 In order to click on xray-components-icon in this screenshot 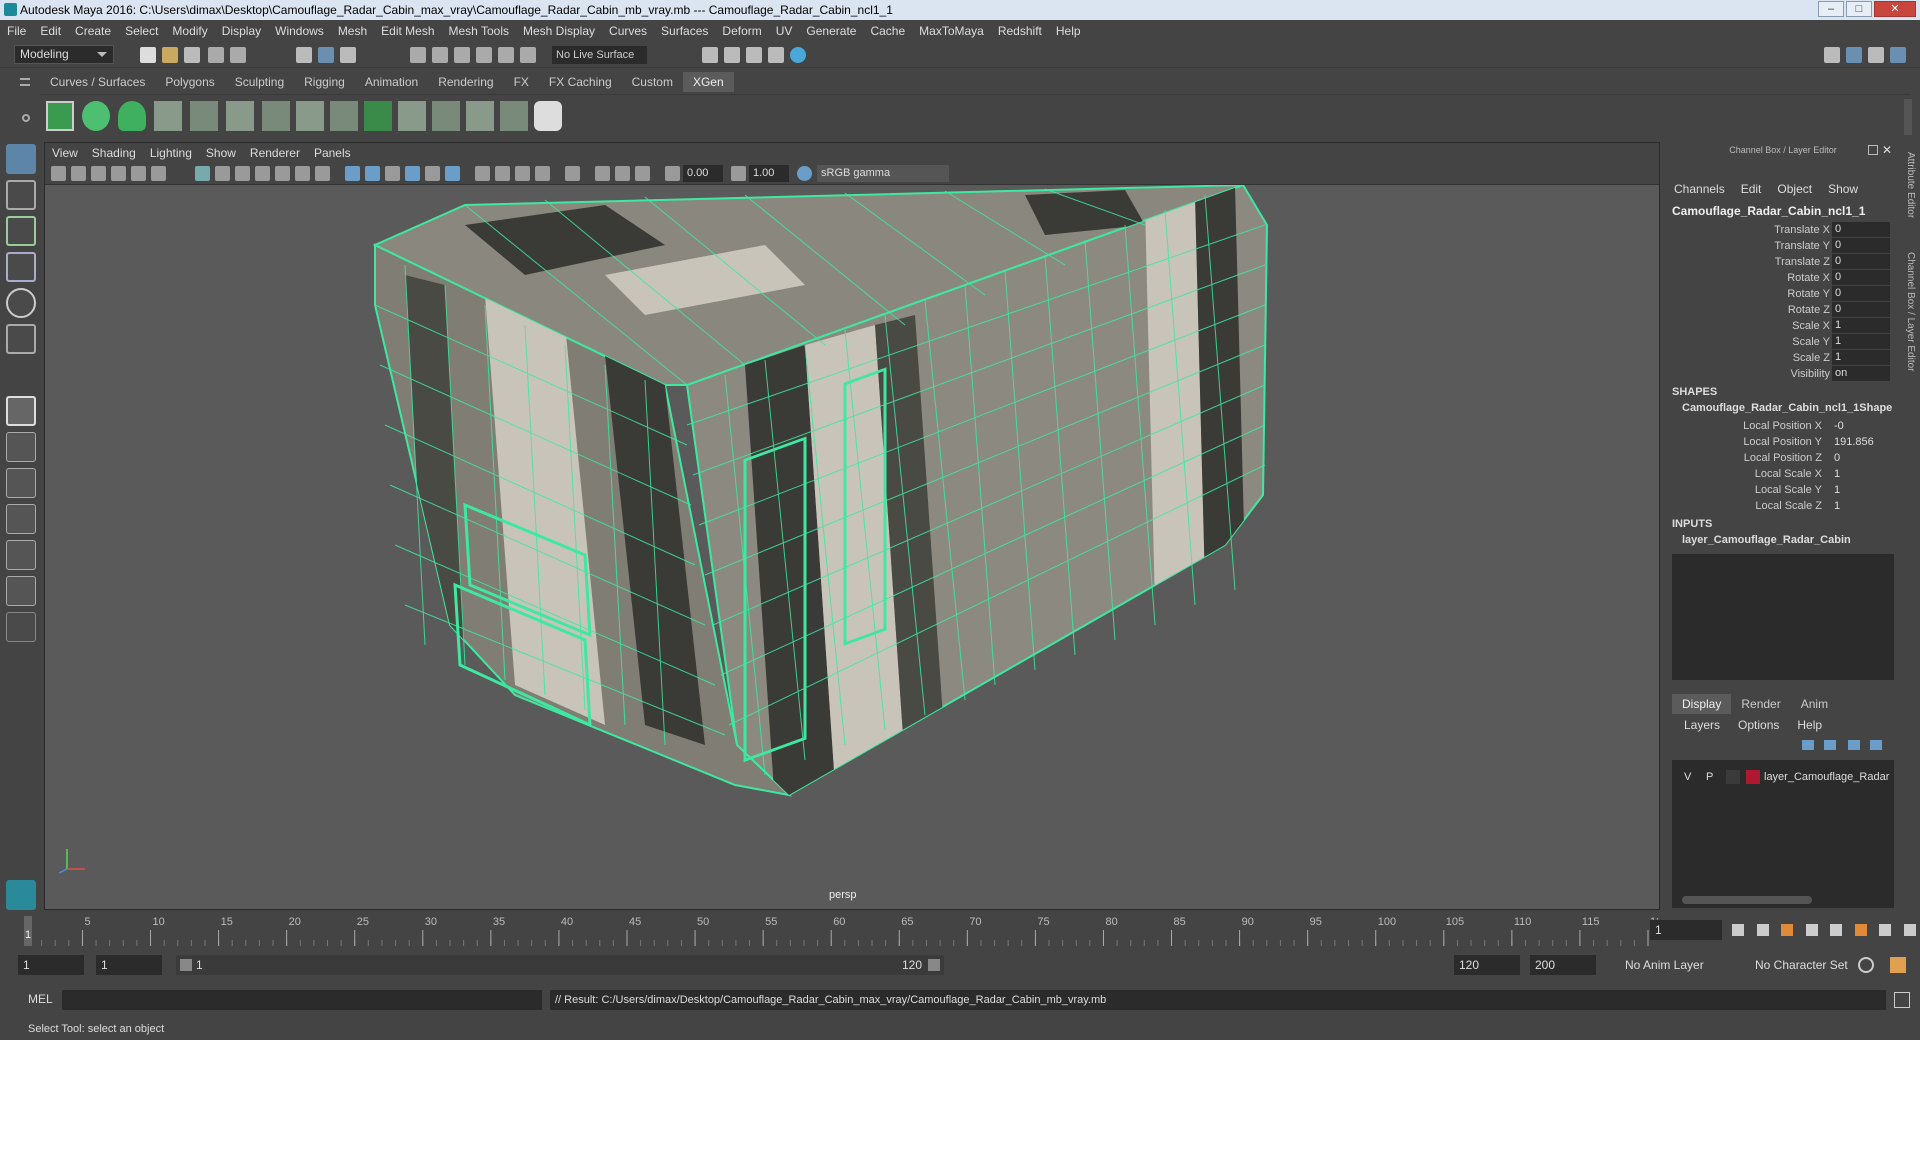, I will do `click(642, 173)`.